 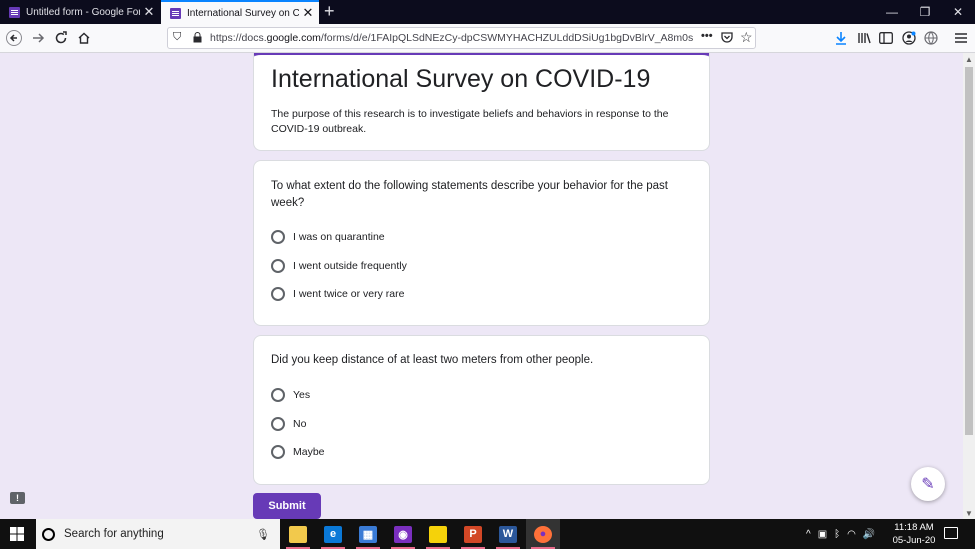 What do you see at coordinates (727, 38) in the screenshot?
I see `pocket-icon` at bounding box center [727, 38].